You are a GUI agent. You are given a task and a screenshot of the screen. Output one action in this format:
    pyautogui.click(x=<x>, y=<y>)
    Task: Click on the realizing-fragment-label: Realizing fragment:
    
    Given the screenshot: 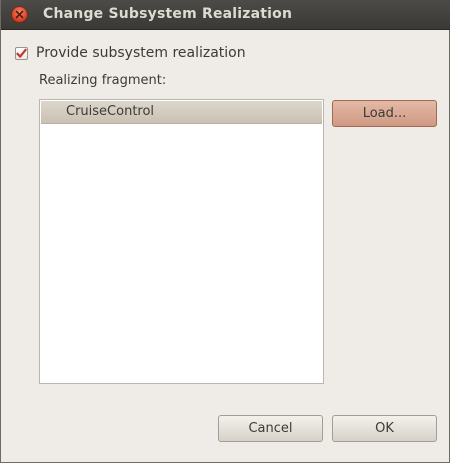 What is the action you would take?
    pyautogui.click(x=103, y=80)
    